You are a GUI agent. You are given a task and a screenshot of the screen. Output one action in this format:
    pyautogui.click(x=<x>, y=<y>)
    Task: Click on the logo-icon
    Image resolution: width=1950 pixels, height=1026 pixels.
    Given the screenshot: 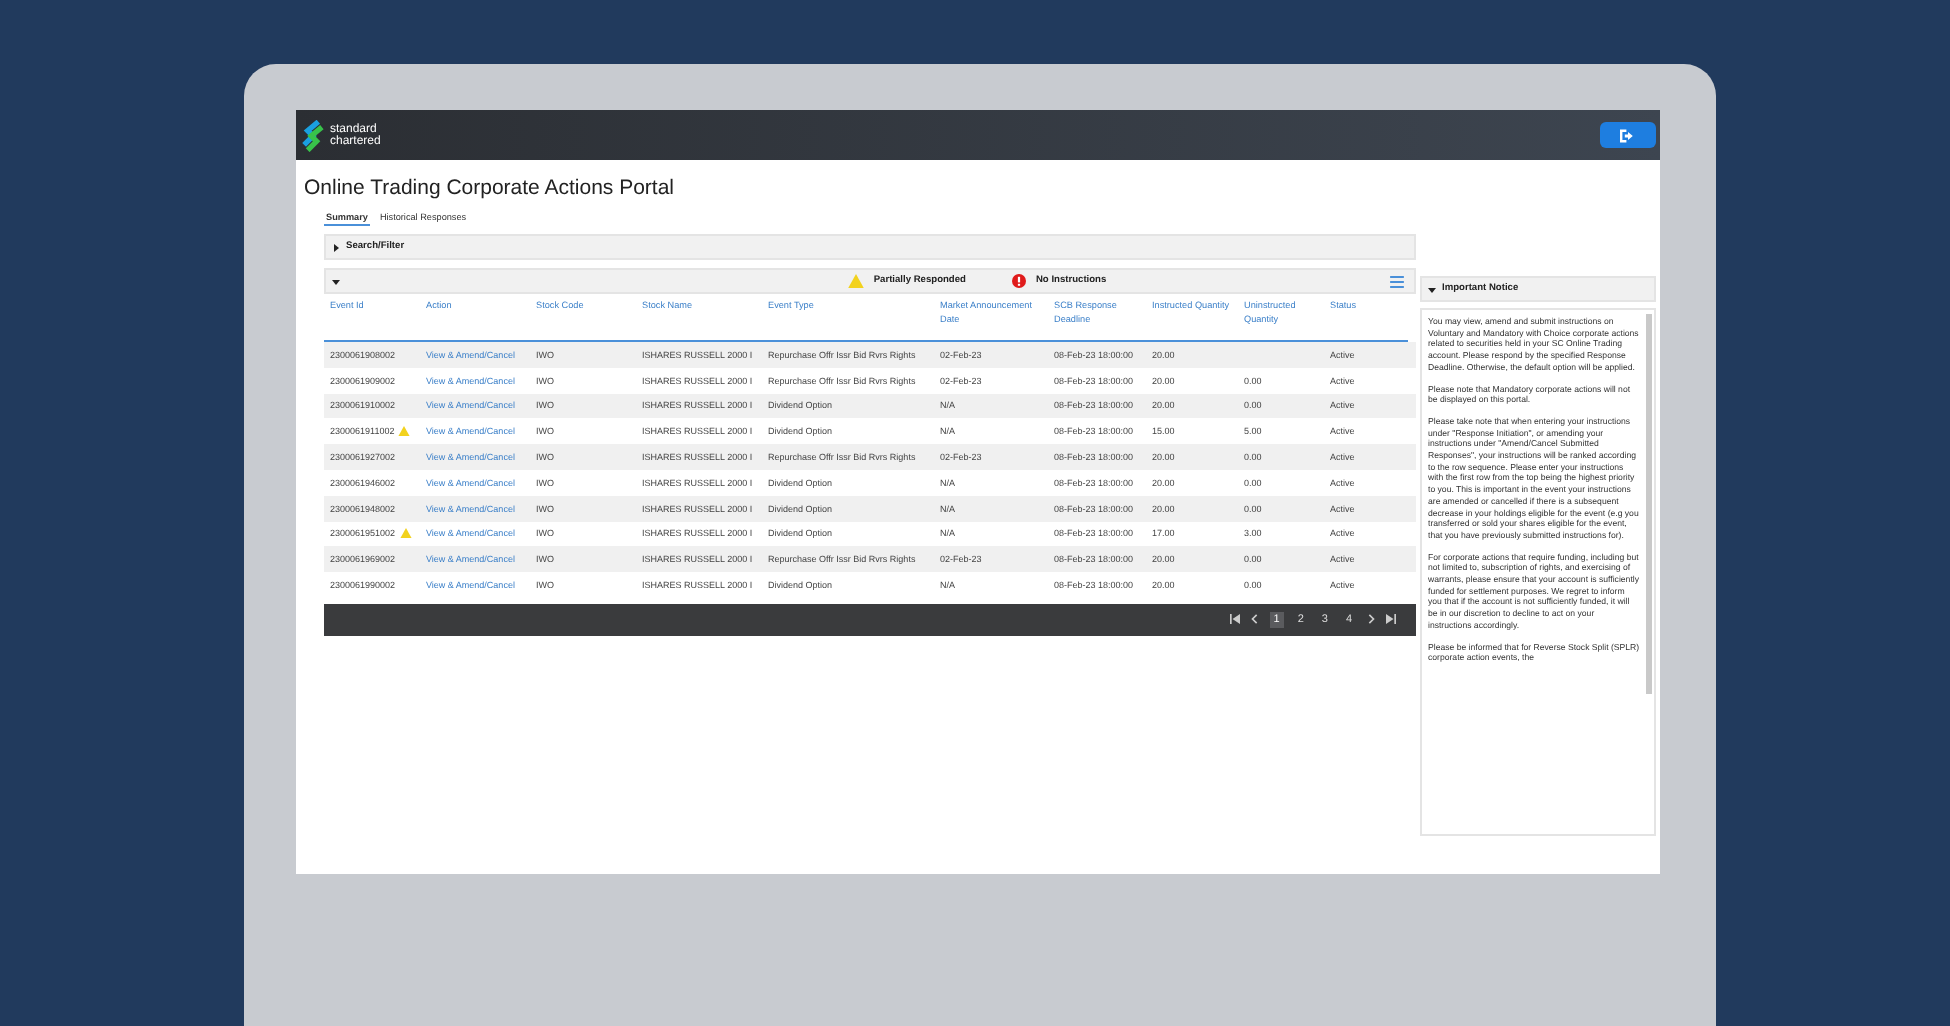 What is the action you would take?
    pyautogui.click(x=313, y=135)
    